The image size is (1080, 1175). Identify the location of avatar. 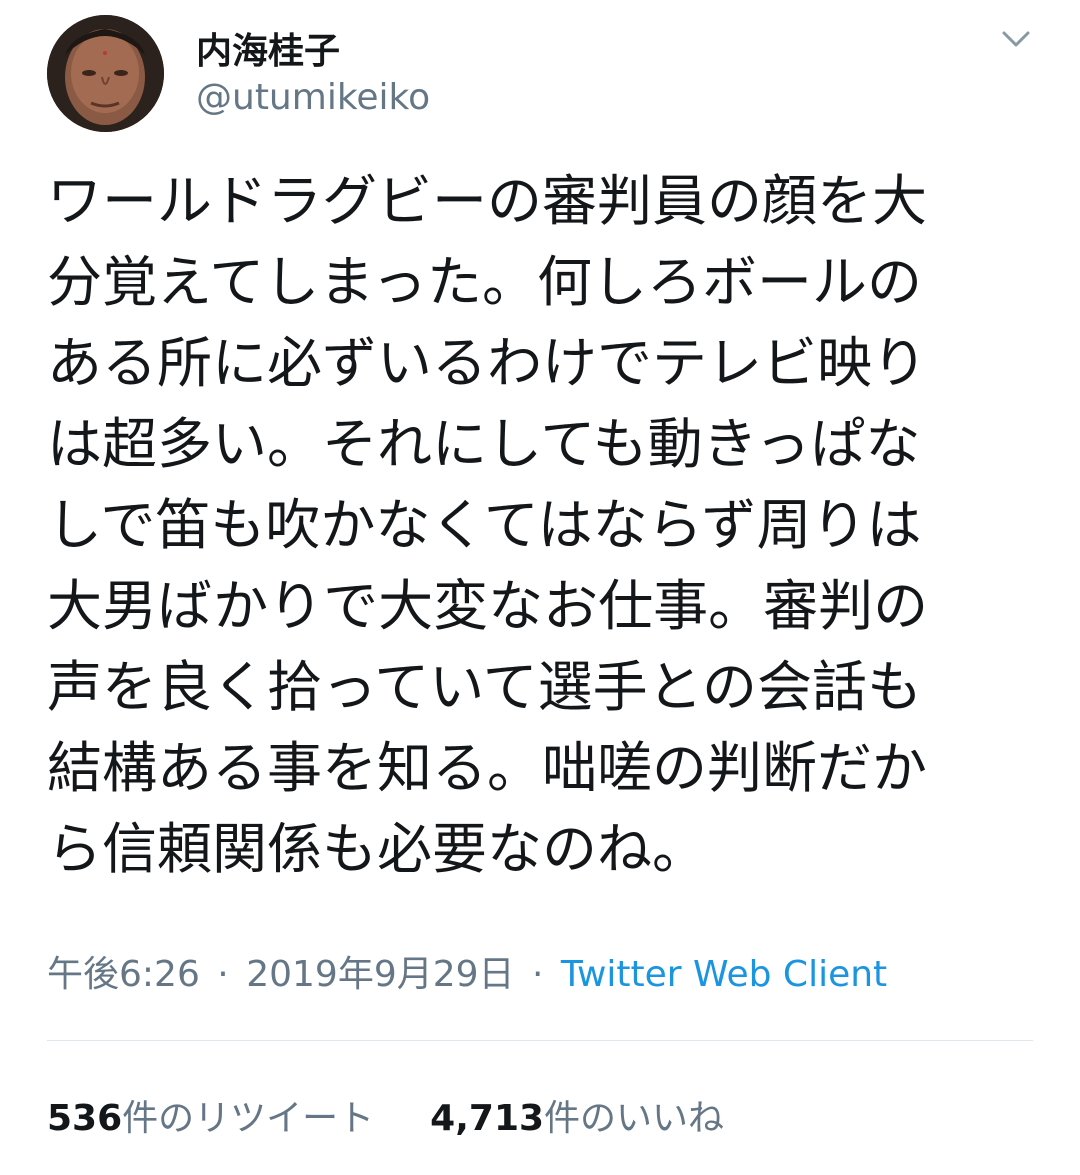
(105, 73).